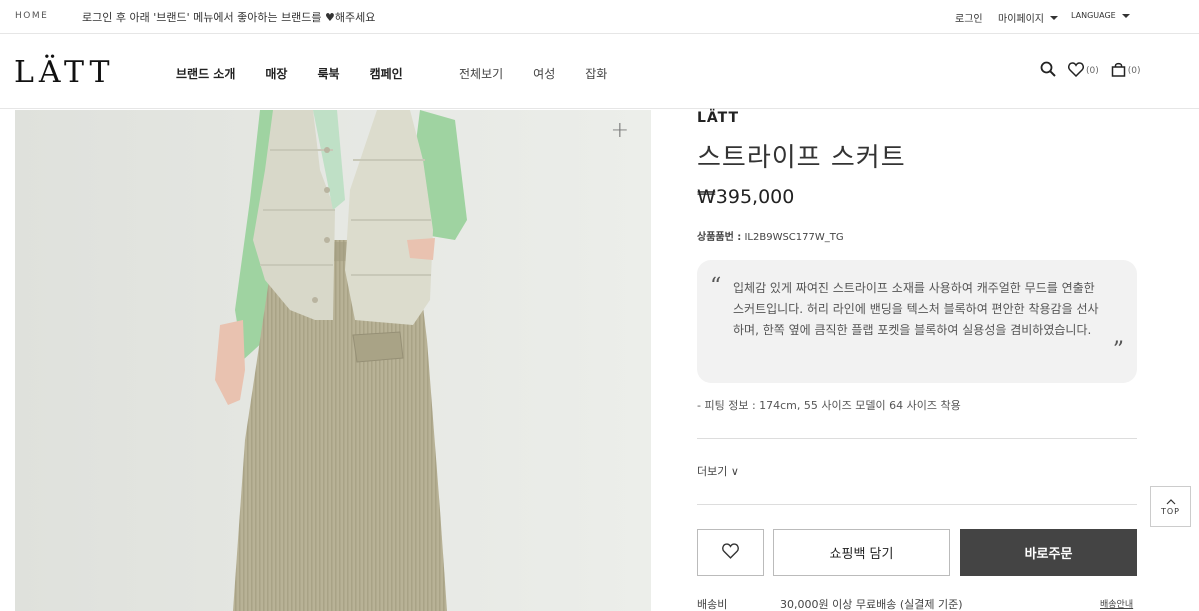 The height and width of the screenshot is (611, 1199). I want to click on category-nav: 전체보기 여성 잡화, so click(533, 73).